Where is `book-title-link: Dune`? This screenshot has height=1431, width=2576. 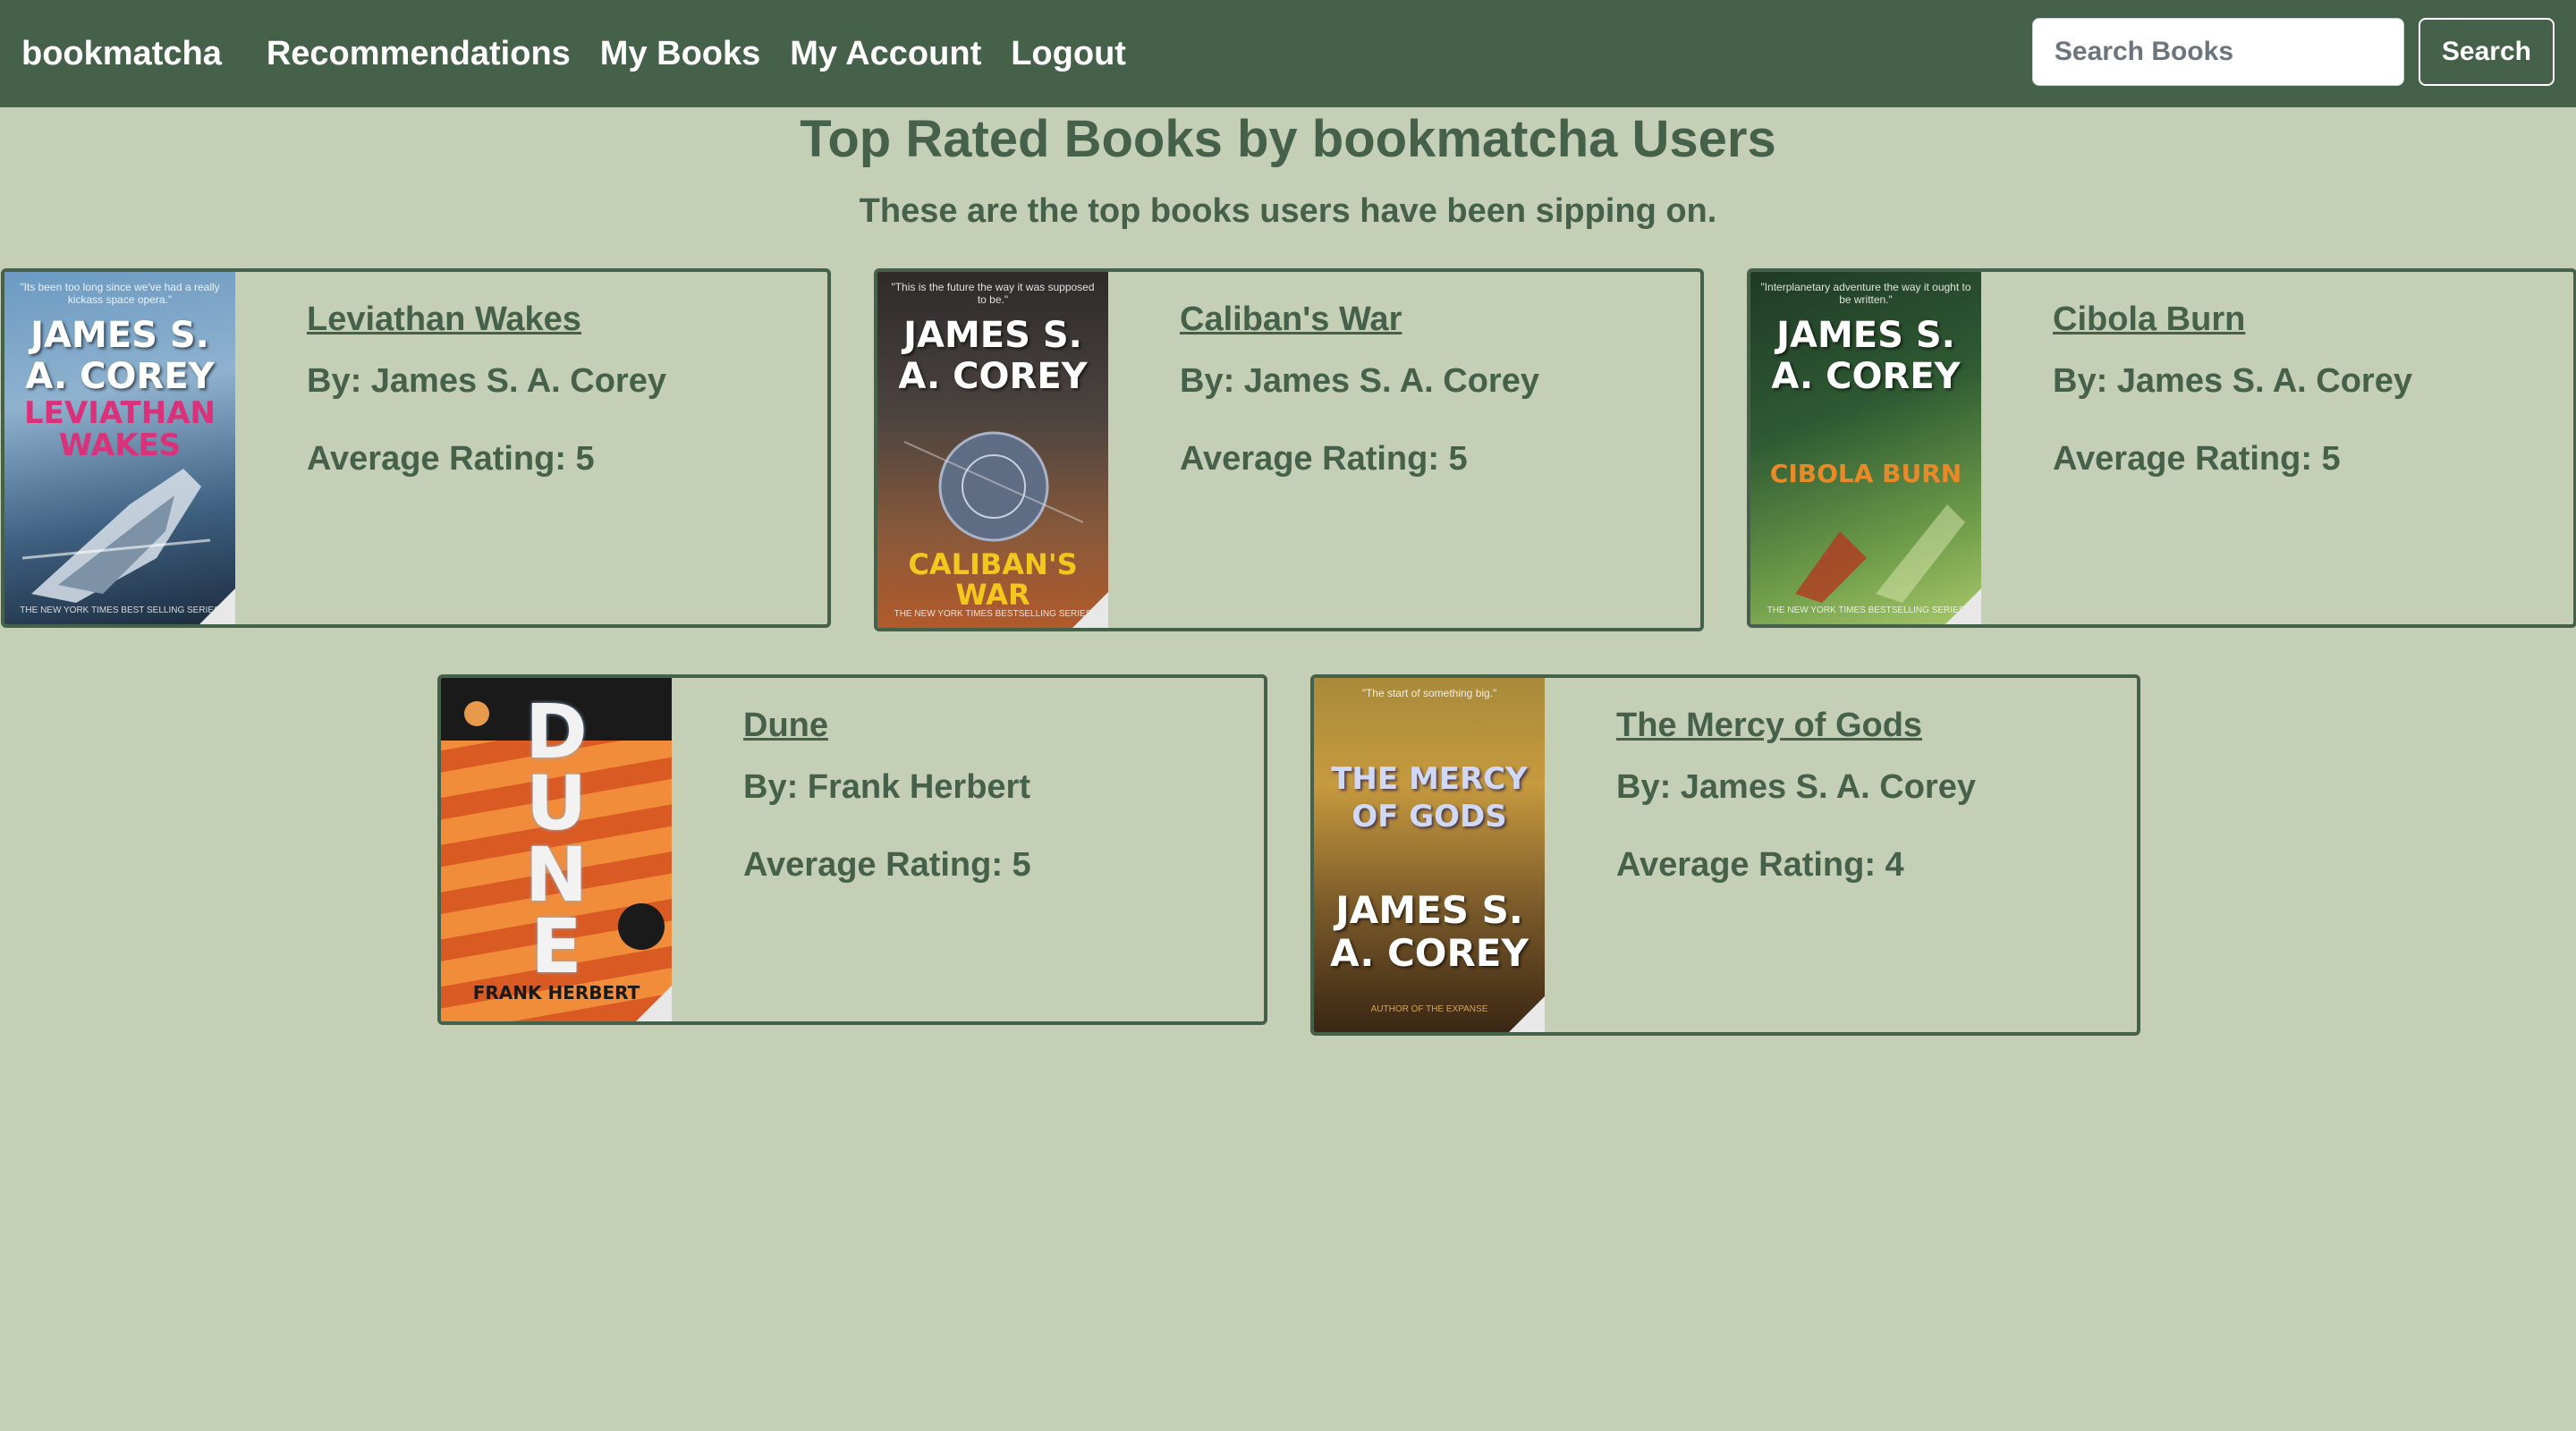 book-title-link: Dune is located at coordinates (785, 726).